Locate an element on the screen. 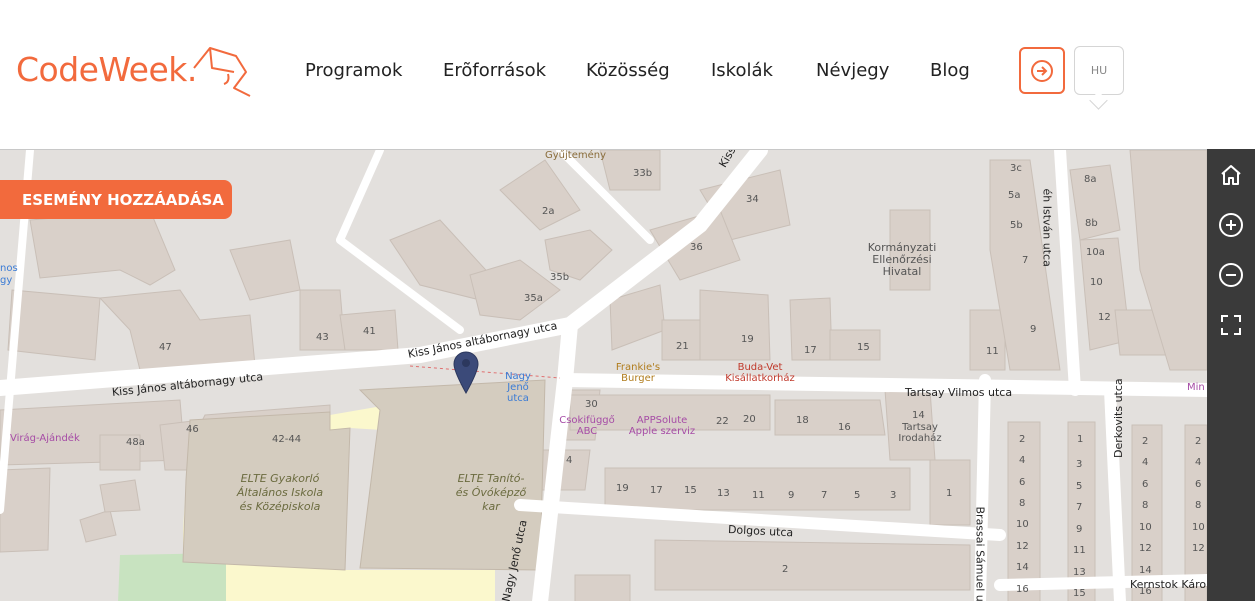 Image resolution: width=1255 pixels, height=614 pixels. place-tartsay-irodahaz: Tartsay Irodaház is located at coordinates (920, 433).